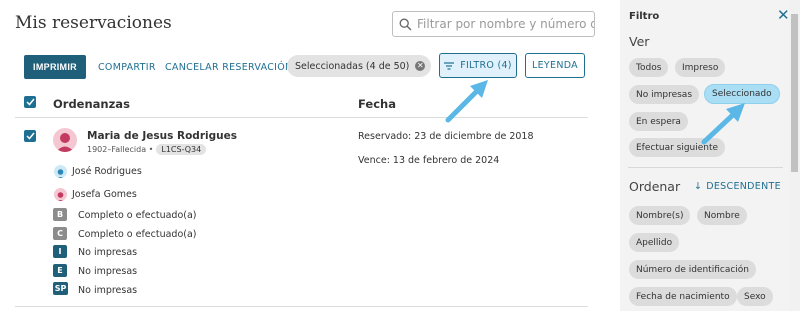 This screenshot has width=800, height=311. What do you see at coordinates (555, 65) in the screenshot?
I see `legend-button: LEYENDA` at bounding box center [555, 65].